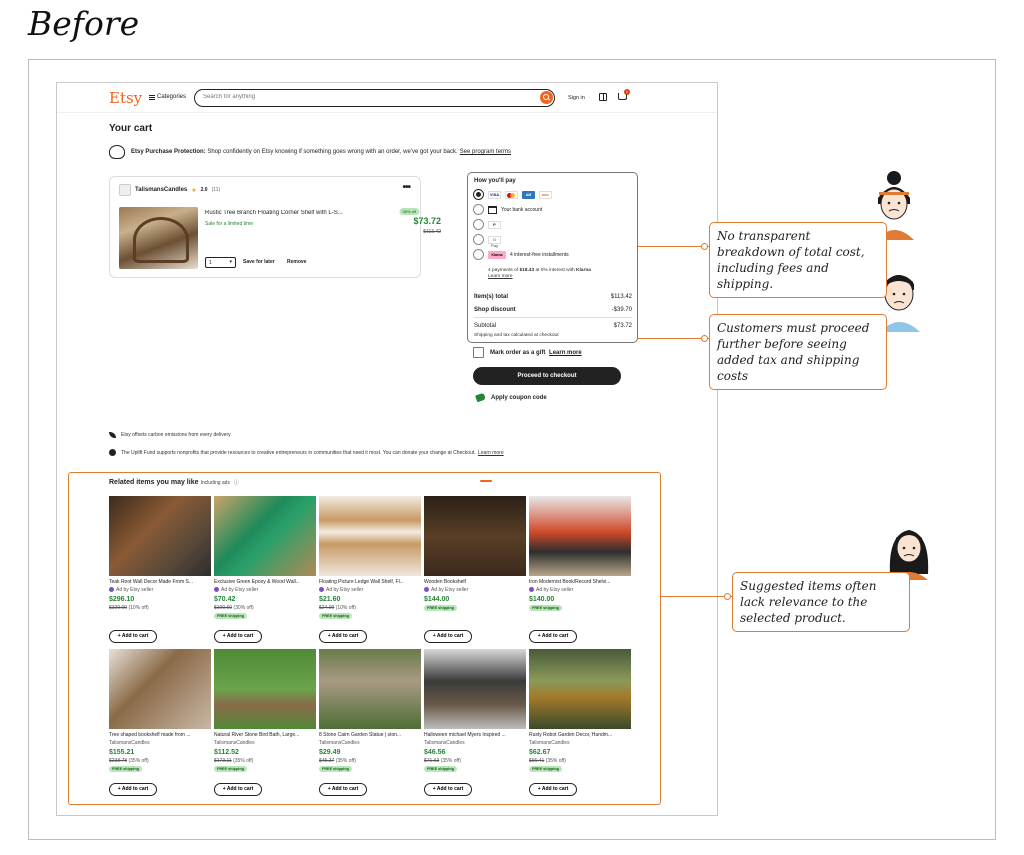 The image size is (1024, 855). What do you see at coordinates (621, 310) in the screenshot?
I see `shop-discount-value: -$39.70` at bounding box center [621, 310].